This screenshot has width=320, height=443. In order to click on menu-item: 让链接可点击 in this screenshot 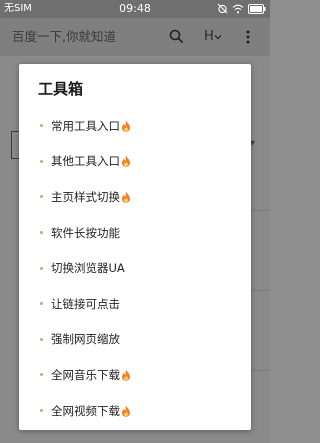, I will do `click(135, 304)`.